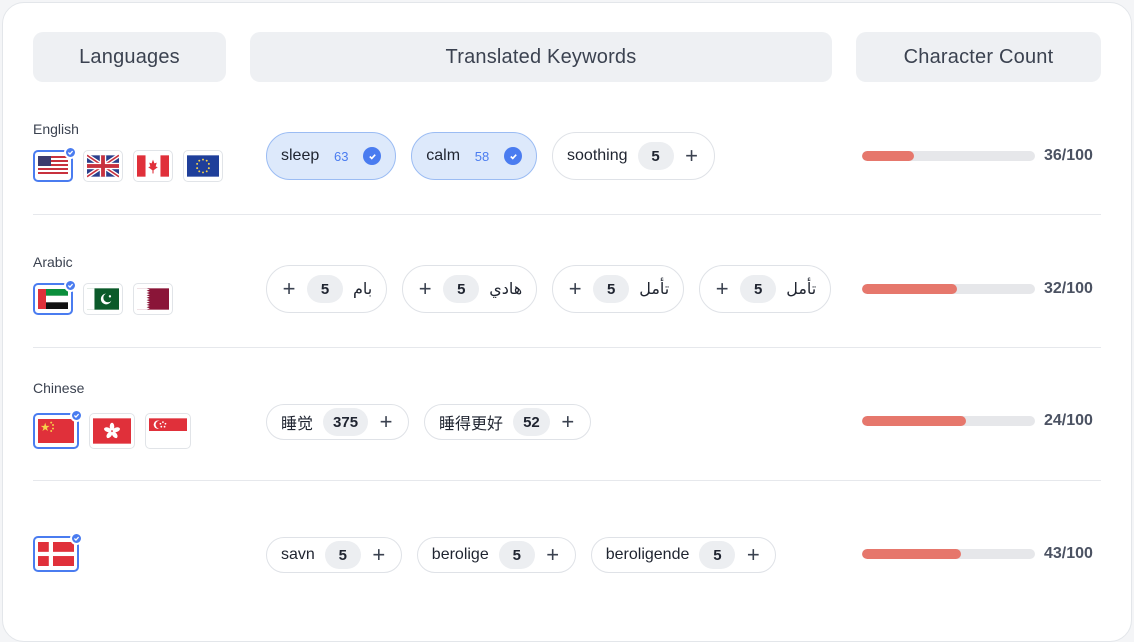 Image resolution: width=1134 pixels, height=642 pixels. Describe the element at coordinates (346, 422) in the screenshot. I see `keyword-count: 375` at that location.